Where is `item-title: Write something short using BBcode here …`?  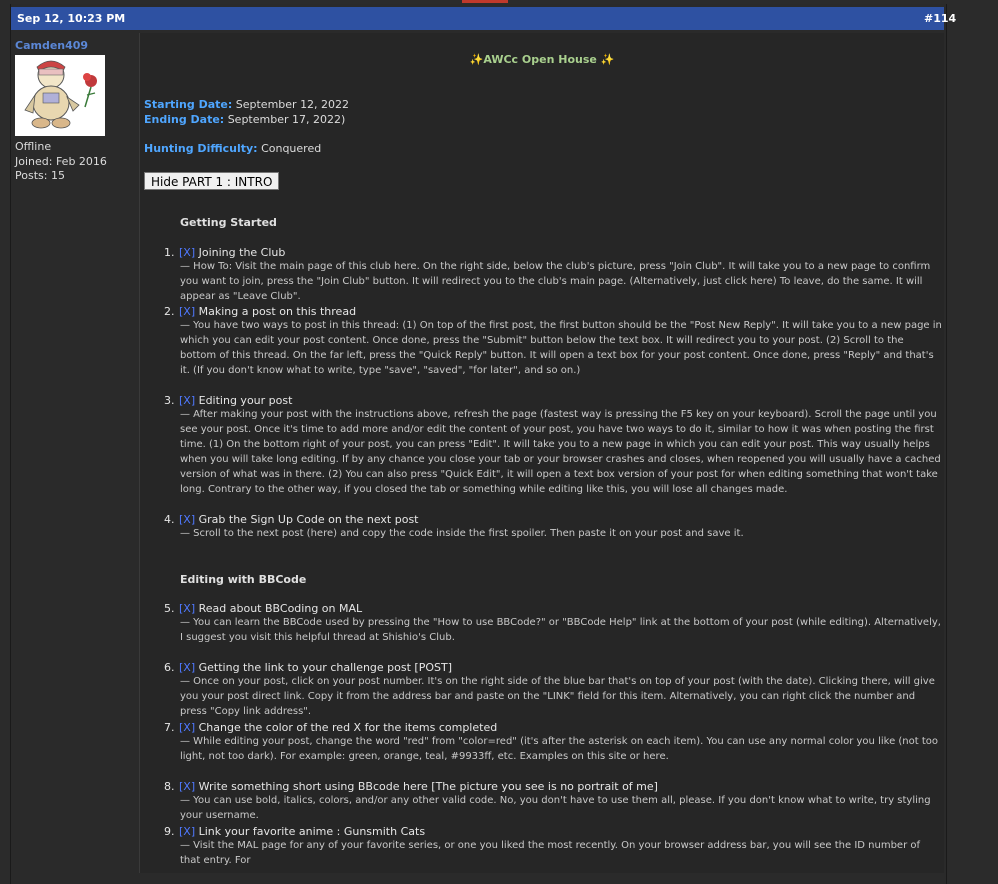 item-title: Write something short using BBcode here … is located at coordinates (428, 786).